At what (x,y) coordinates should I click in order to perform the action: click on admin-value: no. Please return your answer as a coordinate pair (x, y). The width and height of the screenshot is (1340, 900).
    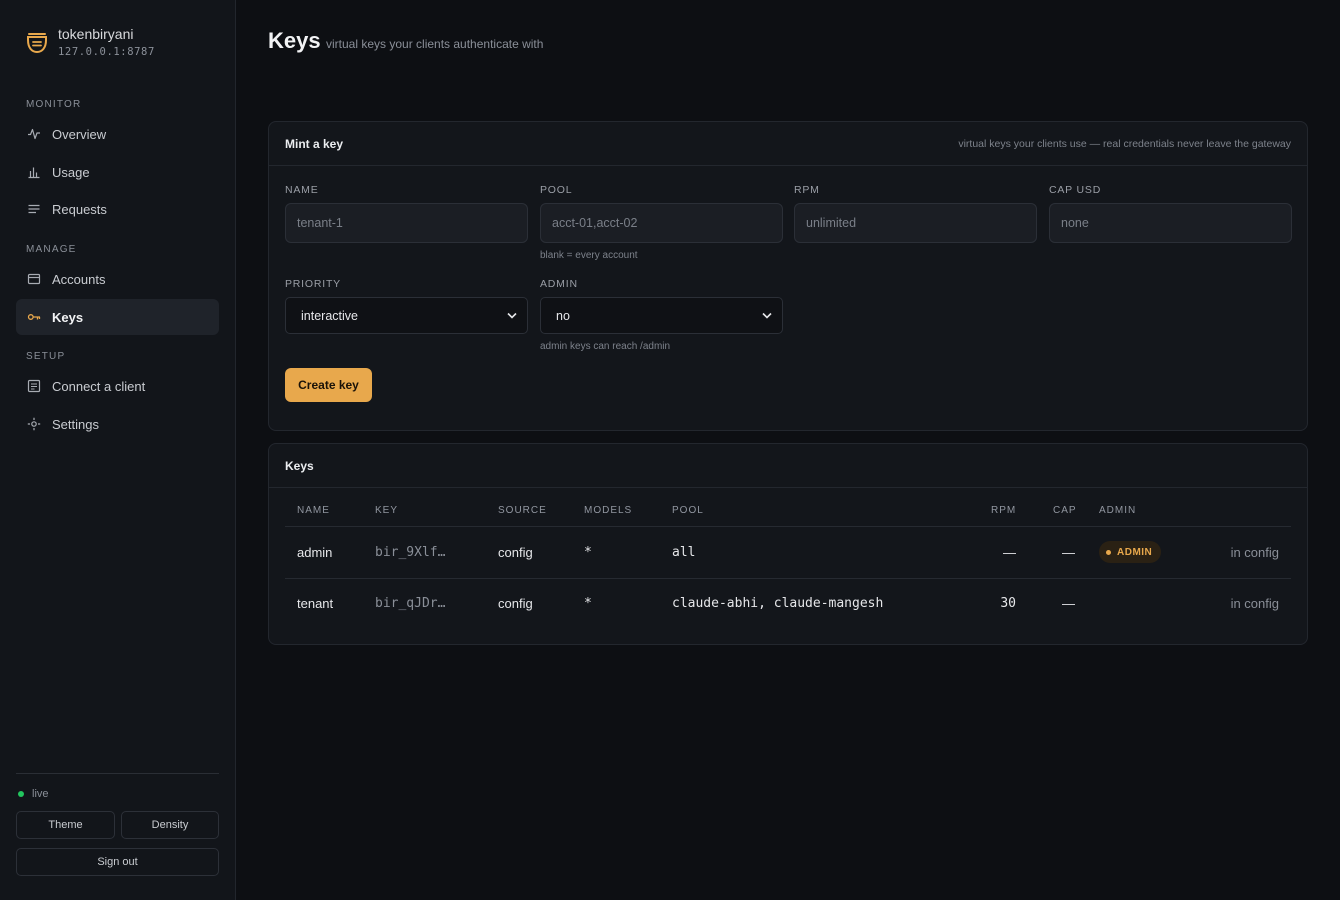
    Looking at the image, I should click on (563, 315).